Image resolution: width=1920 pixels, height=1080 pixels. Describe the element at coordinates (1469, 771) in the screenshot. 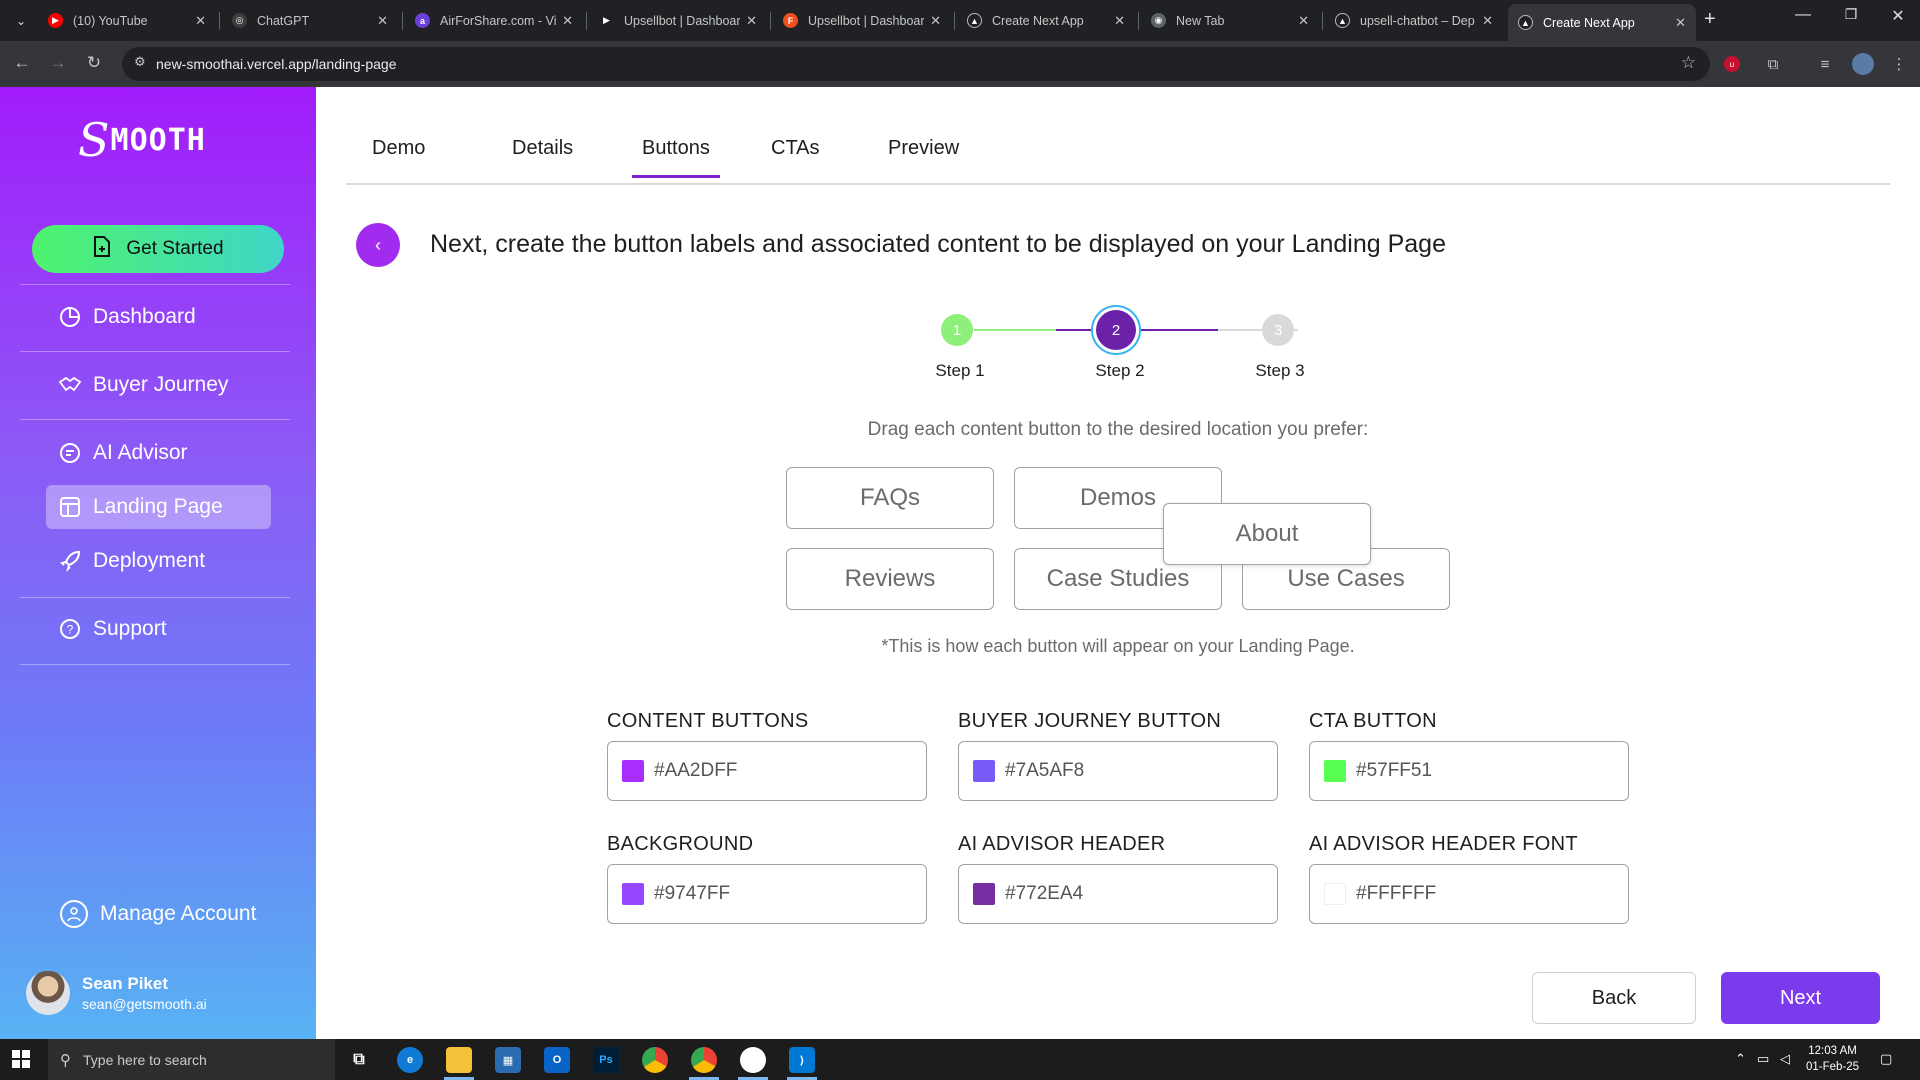

I see `cta-color-field: #57FF51` at that location.